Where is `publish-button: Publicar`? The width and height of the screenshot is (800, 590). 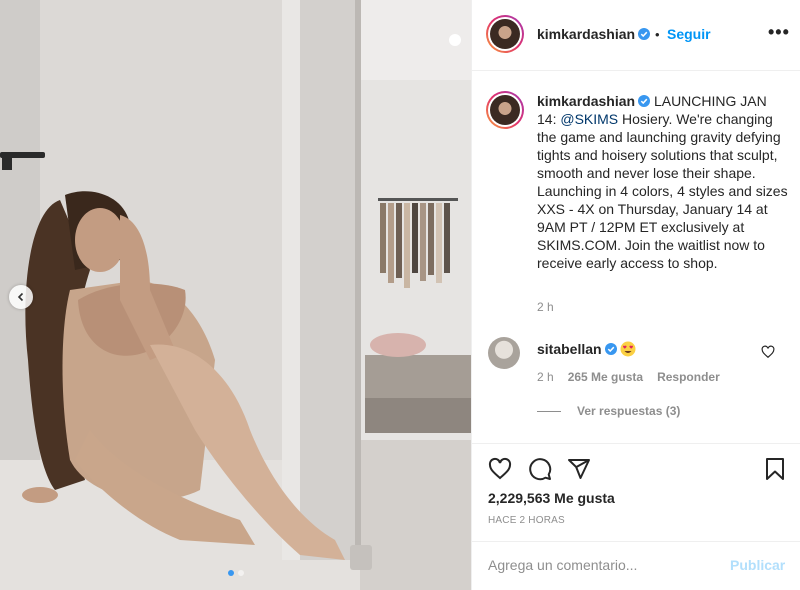 publish-button: Publicar is located at coordinates (757, 565).